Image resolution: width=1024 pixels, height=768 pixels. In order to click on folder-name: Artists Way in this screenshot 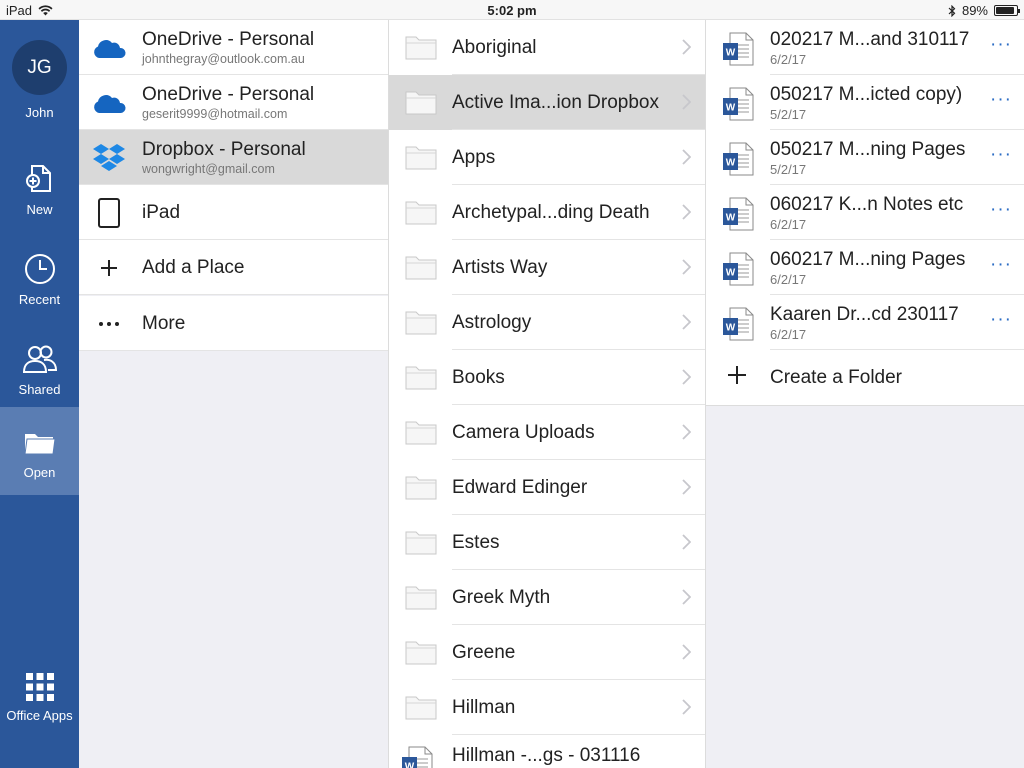, I will do `click(500, 267)`.